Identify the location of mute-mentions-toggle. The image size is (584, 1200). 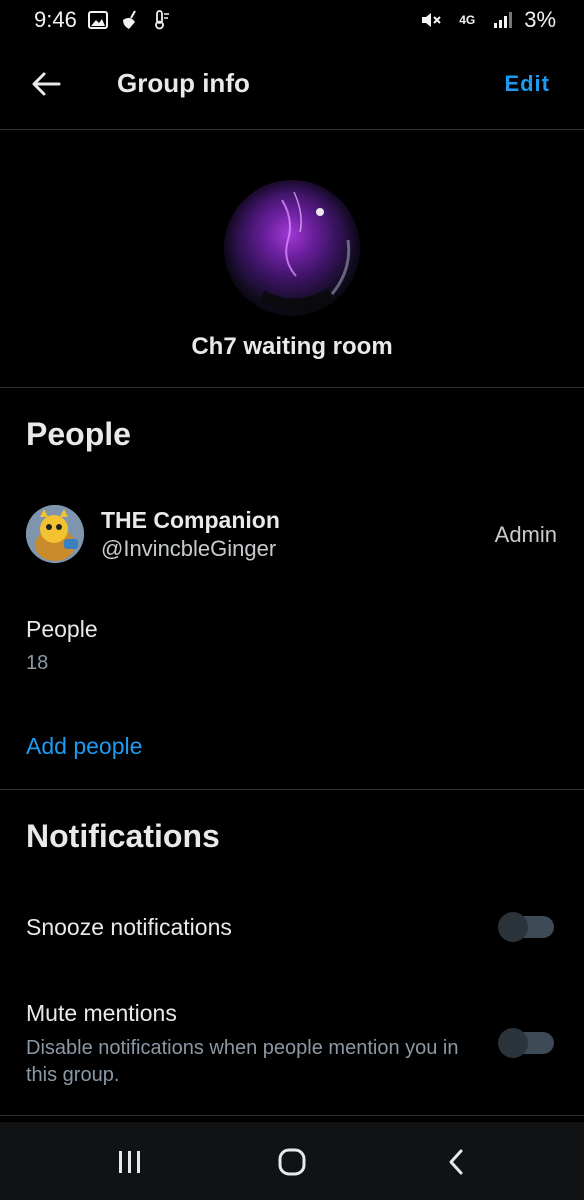
(526, 1043).